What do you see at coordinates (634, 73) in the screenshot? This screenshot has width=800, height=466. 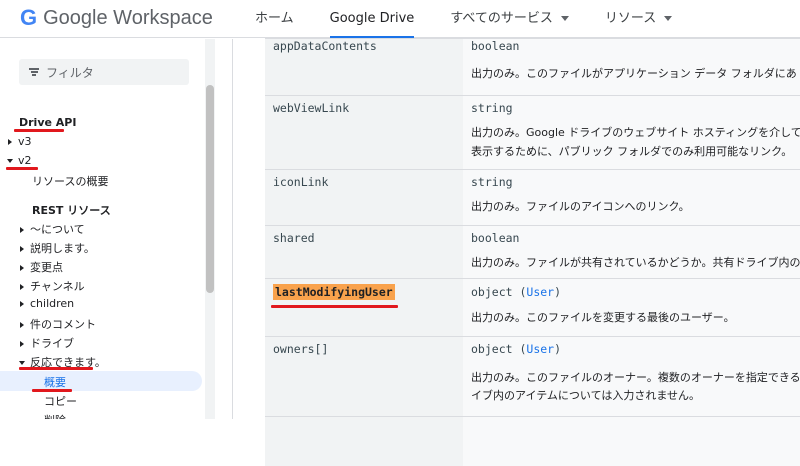 I see `field-description: 出力のみ。このファイルがアプリケーション データ フォルダにあ` at bounding box center [634, 73].